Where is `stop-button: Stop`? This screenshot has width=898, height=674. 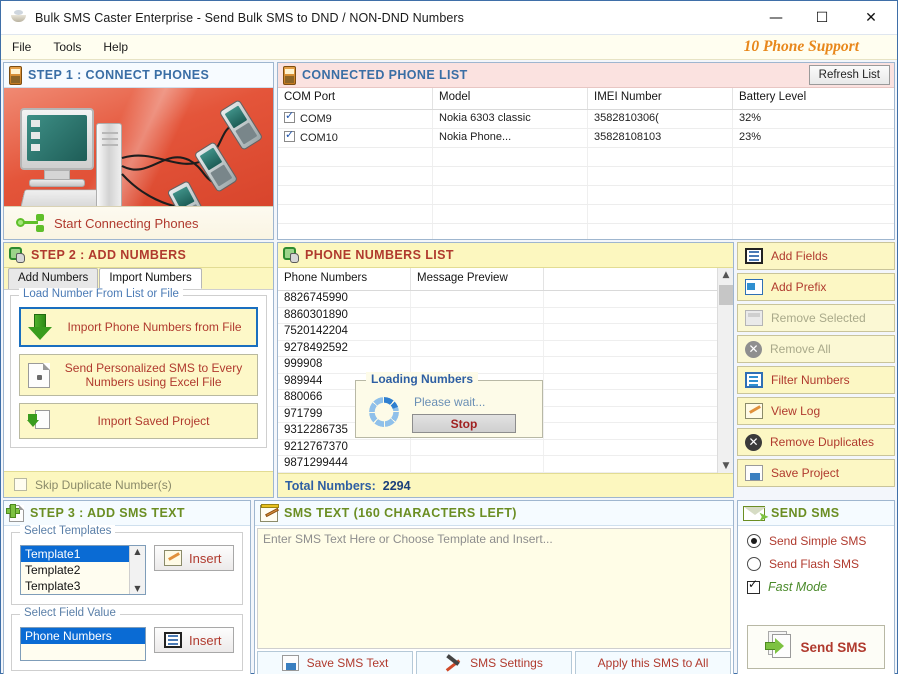
stop-button: Stop is located at coordinates (464, 423).